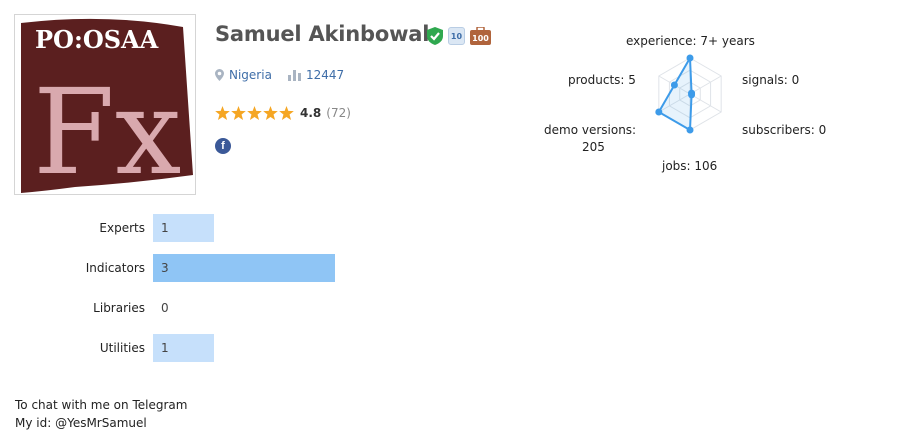 Image resolution: width=903 pixels, height=432 pixels. What do you see at coordinates (223, 146) in the screenshot?
I see `facebook-icon: f` at bounding box center [223, 146].